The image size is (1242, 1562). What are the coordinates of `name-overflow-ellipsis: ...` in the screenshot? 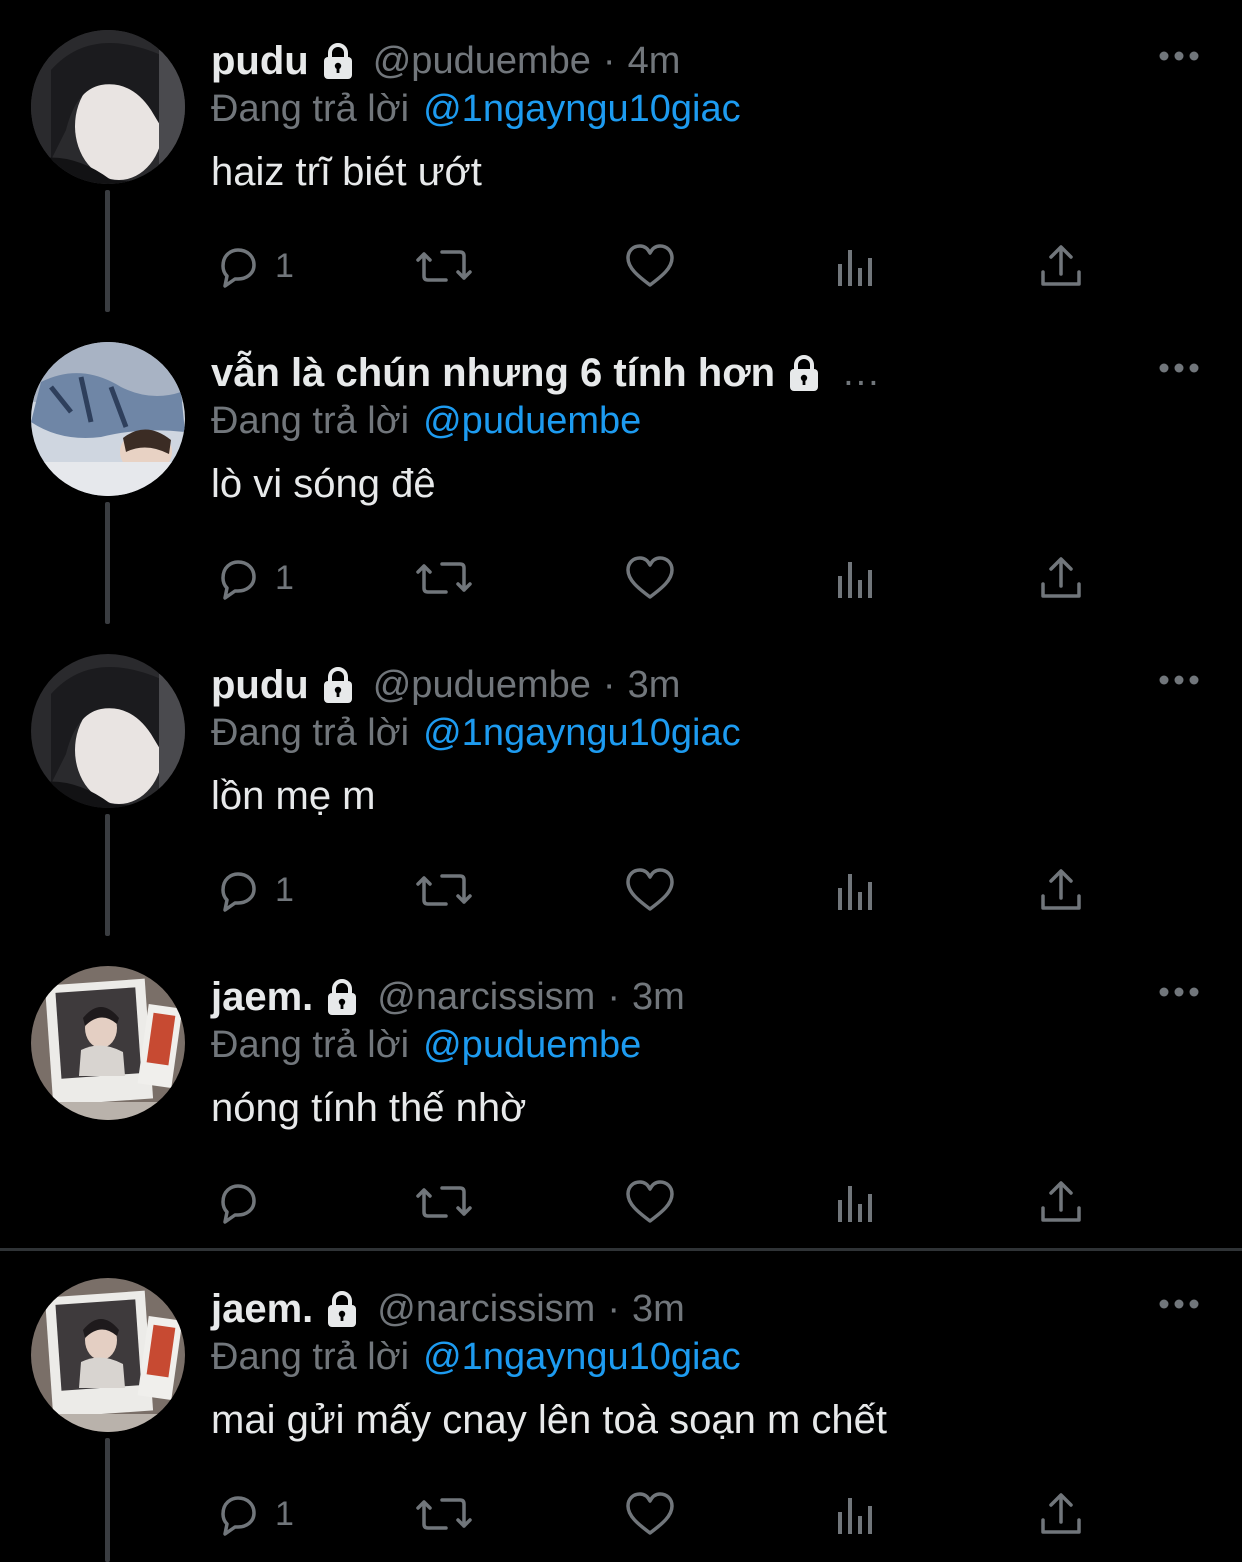 It's located at (862, 372).